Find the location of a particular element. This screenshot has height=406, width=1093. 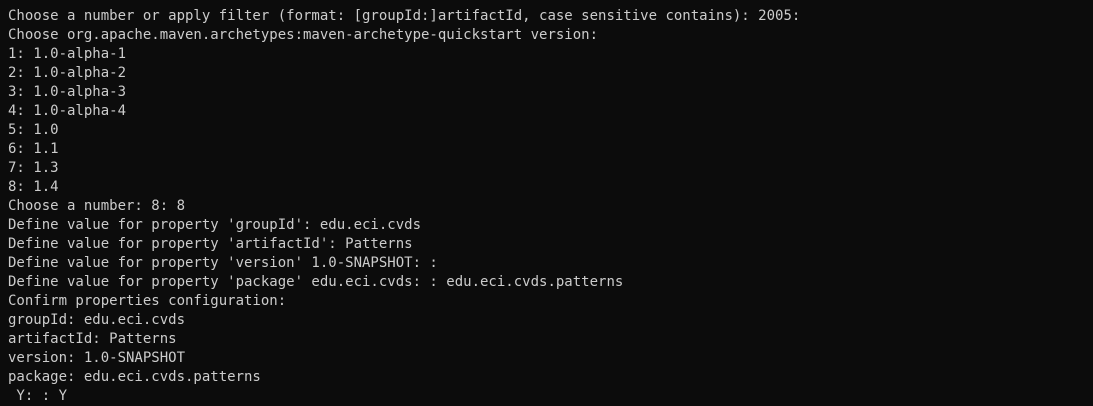

version-option-3: 3: 1.0-alpha-3 is located at coordinates (67, 92).